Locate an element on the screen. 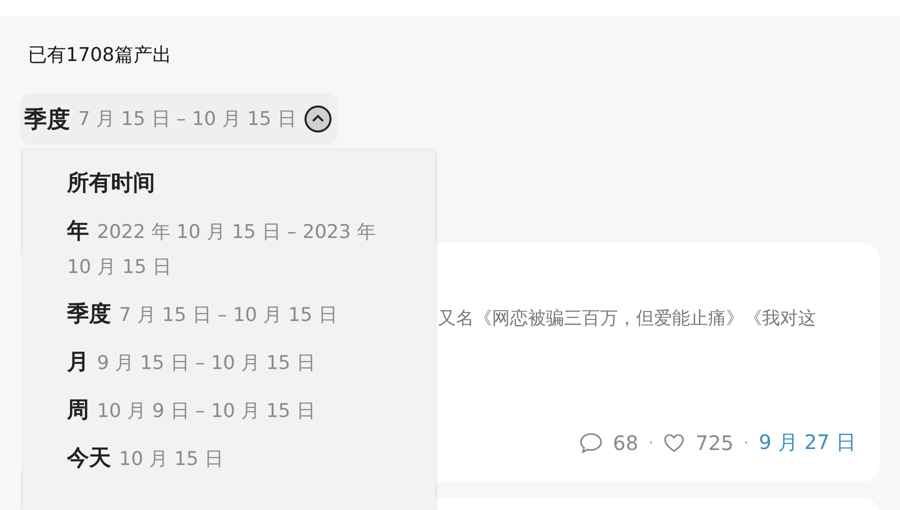 Image resolution: width=900 pixels, height=510 pixels. like-count: 725 is located at coordinates (714, 442).